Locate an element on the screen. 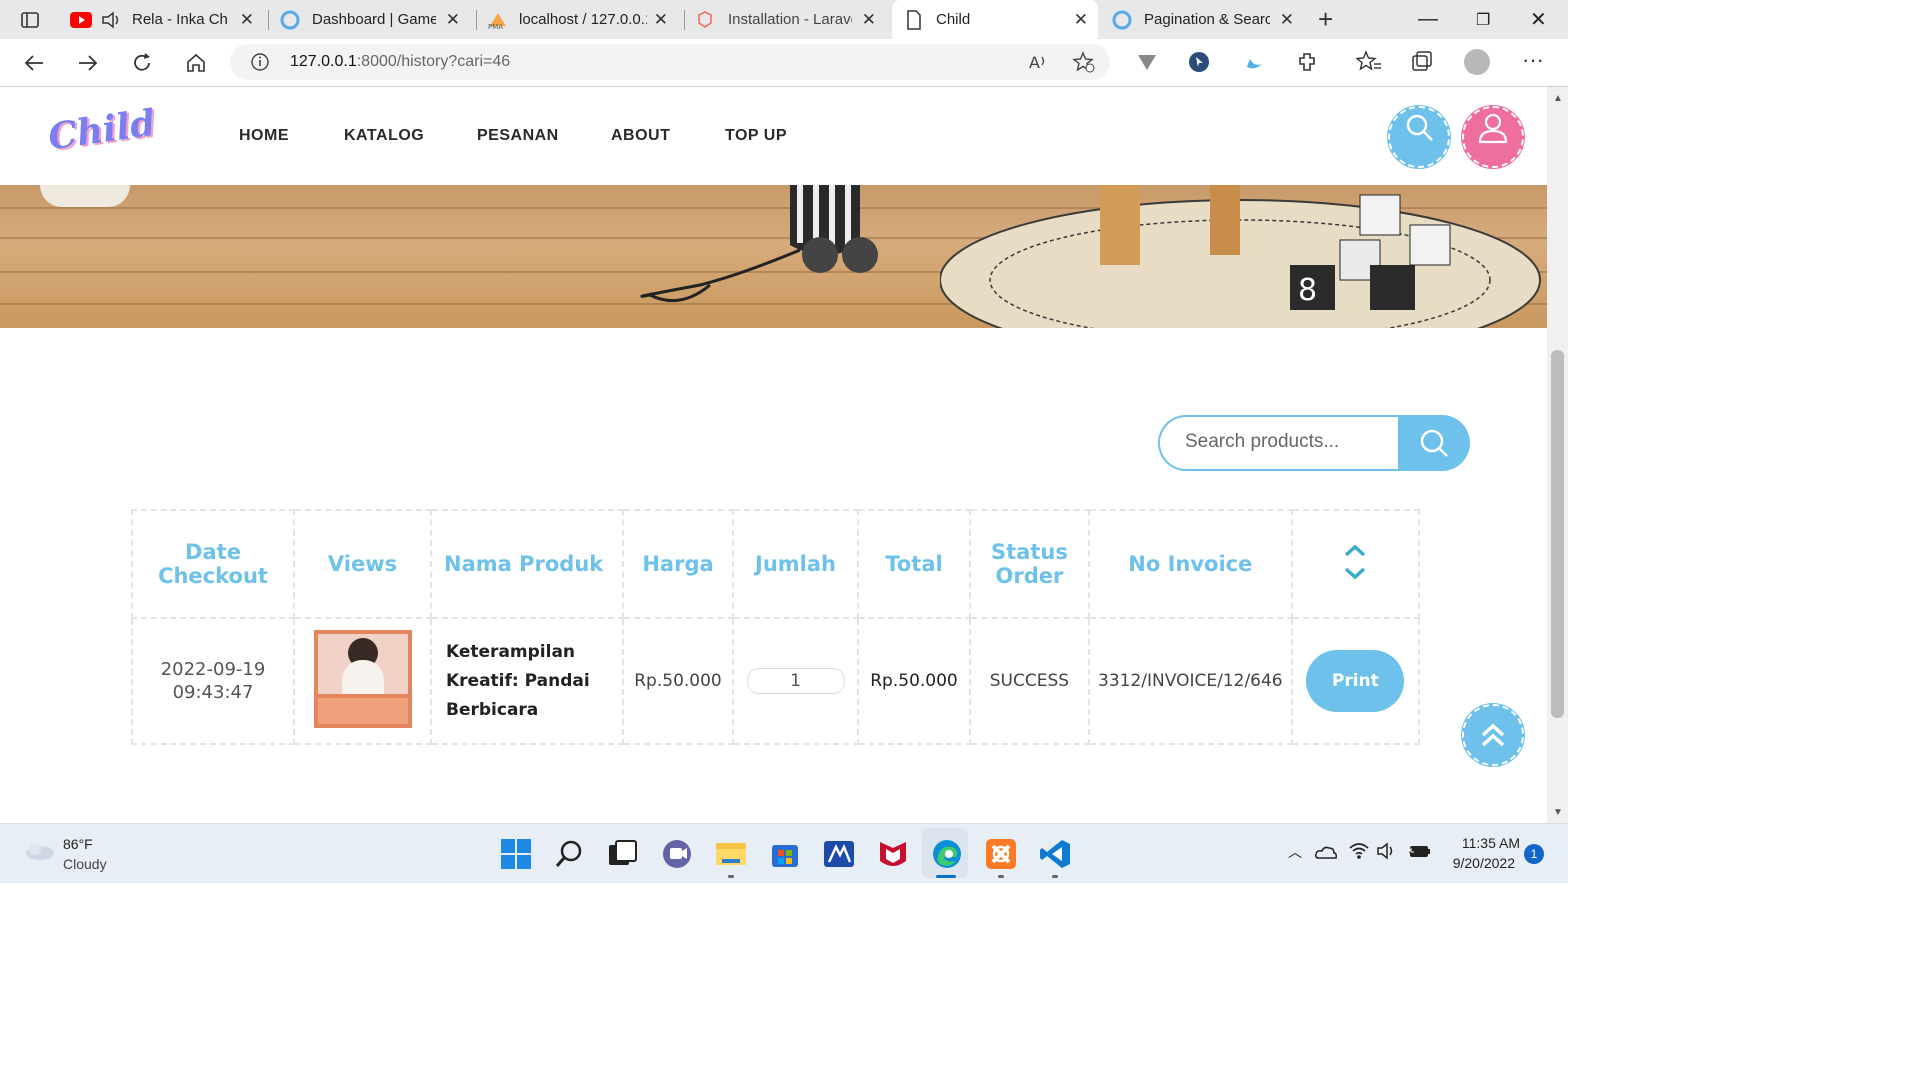  minimize-icon: — is located at coordinates (1428, 19).